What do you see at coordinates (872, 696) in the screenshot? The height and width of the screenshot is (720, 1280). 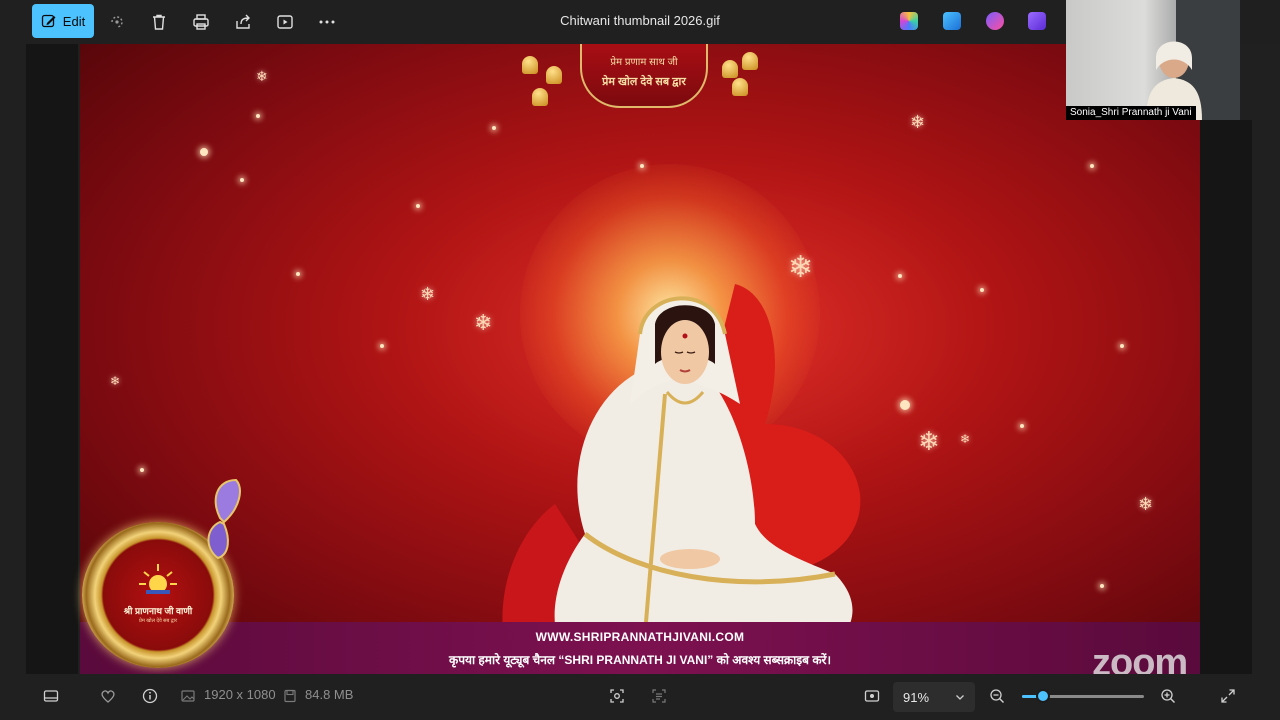 I see `fit-to-window-icon` at bounding box center [872, 696].